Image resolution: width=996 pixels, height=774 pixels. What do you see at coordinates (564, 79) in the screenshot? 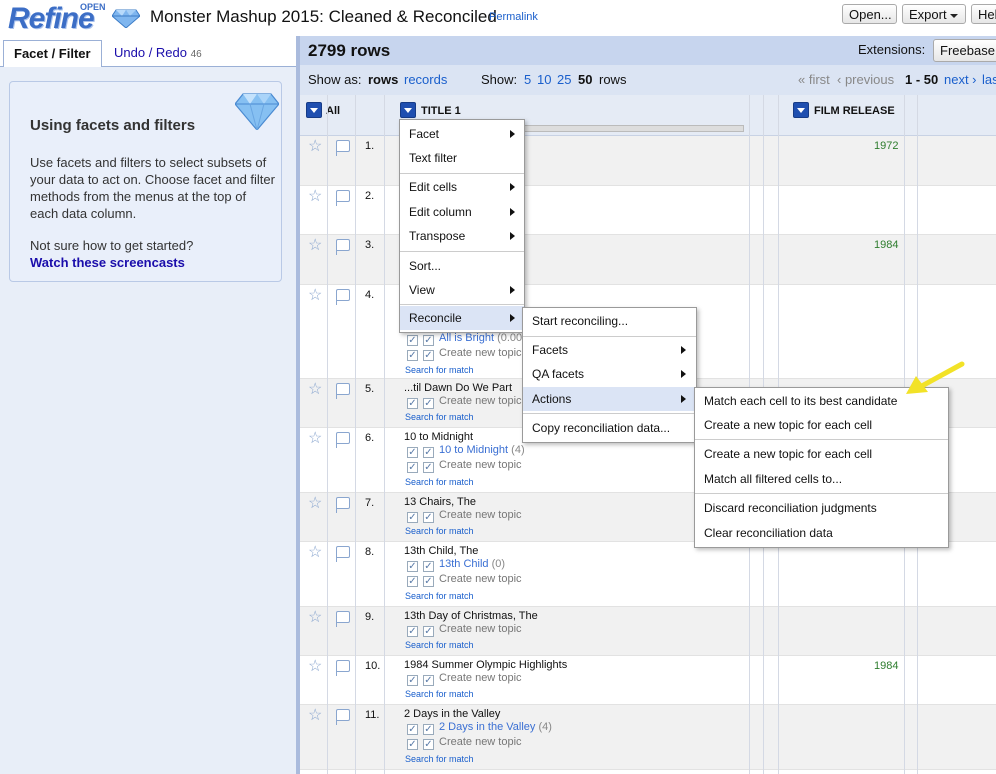
I see `page-size-25: 25` at bounding box center [564, 79].